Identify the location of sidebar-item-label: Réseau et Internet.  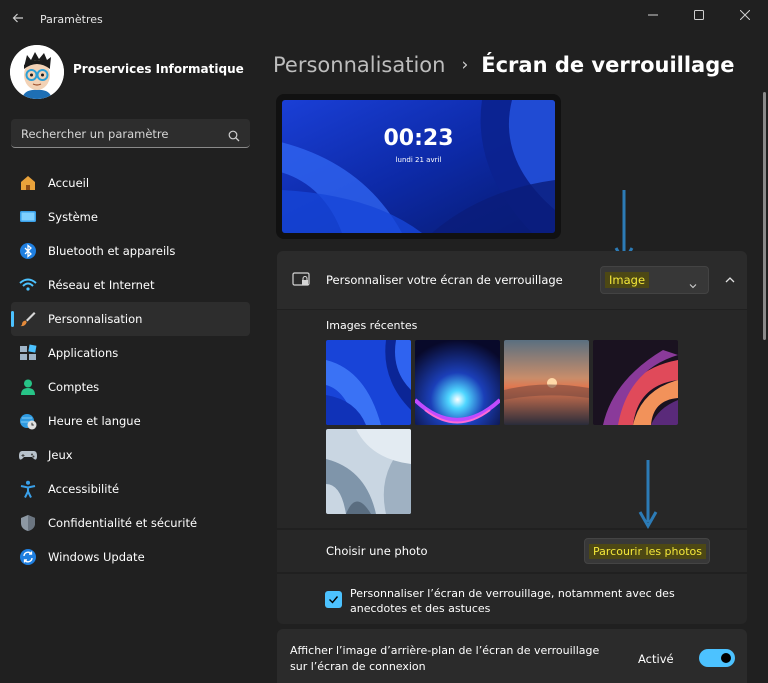
(101, 285).